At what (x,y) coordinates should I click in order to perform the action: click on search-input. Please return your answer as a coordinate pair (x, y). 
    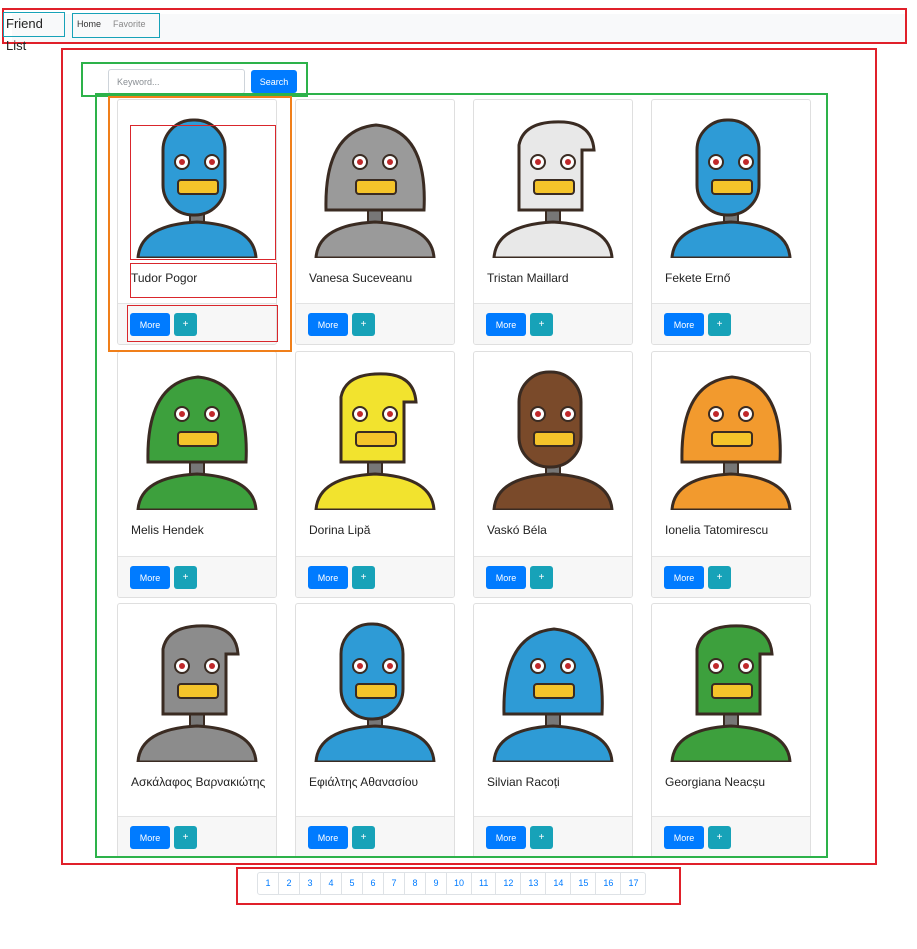
    Looking at the image, I should click on (176, 81).